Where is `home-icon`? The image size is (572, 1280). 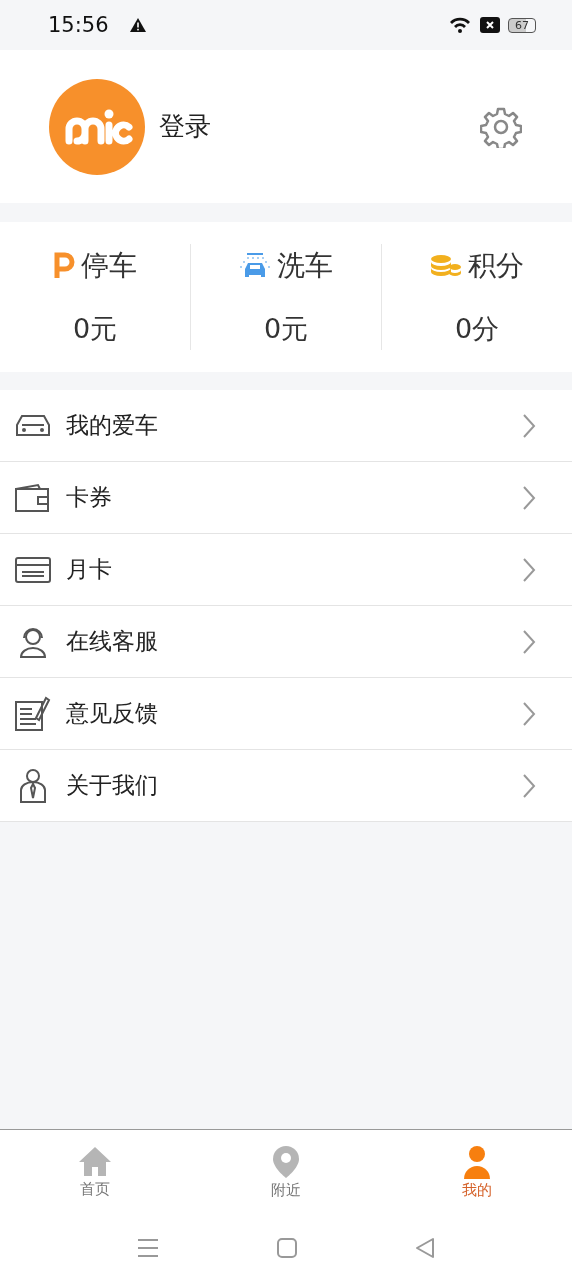
home-icon is located at coordinates (95, 1162).